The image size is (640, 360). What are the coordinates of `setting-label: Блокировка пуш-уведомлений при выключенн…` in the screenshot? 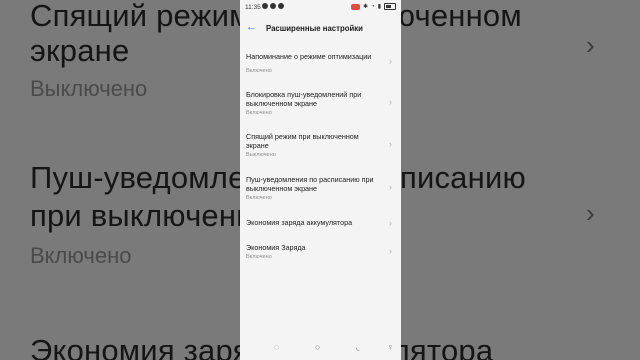 It's located at (304, 99).